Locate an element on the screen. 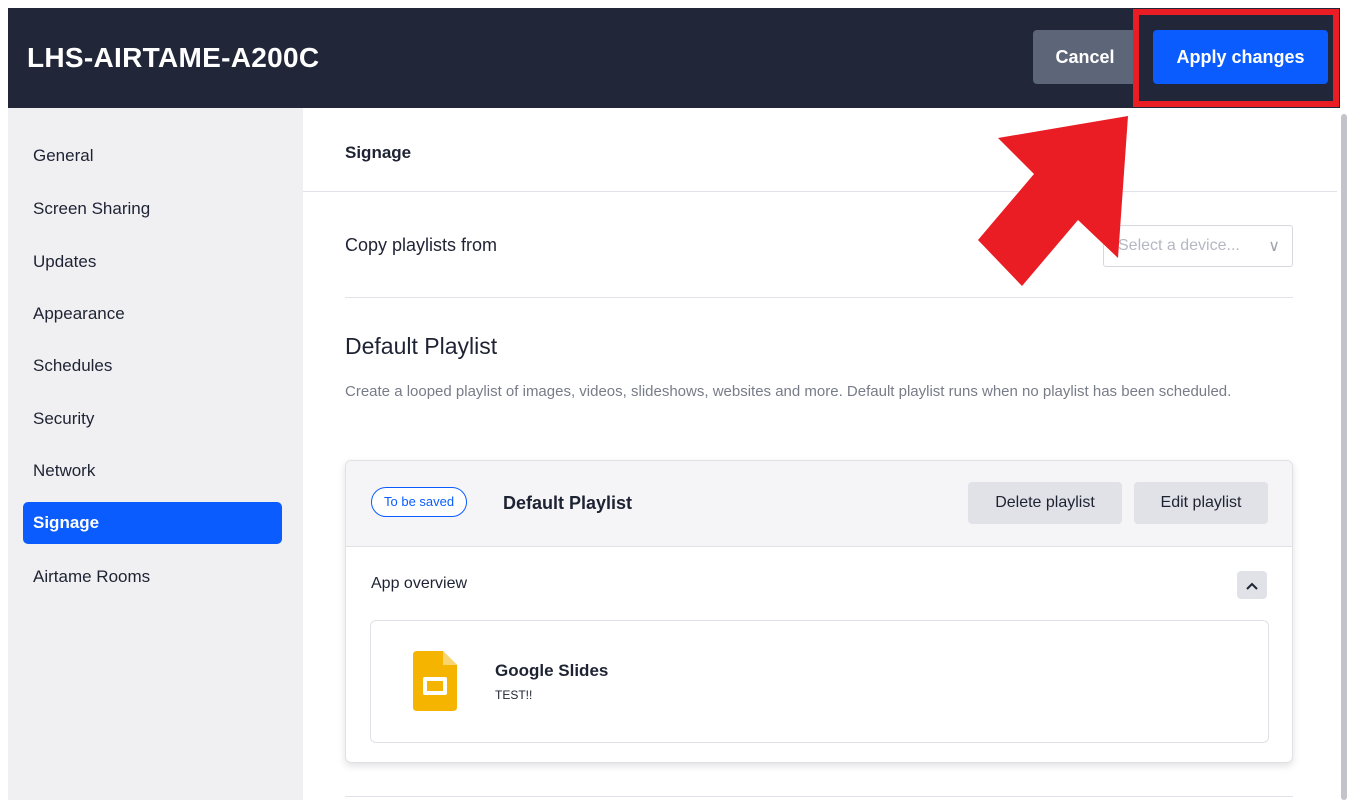 Image resolution: width=1352 pixels, height=800 pixels. google-slides-icon is located at coordinates (435, 681).